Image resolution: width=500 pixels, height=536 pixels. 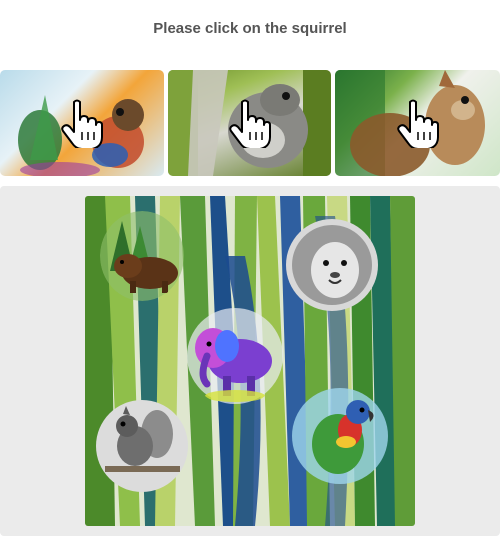 What do you see at coordinates (332, 265) in the screenshot?
I see `lion-image` at bounding box center [332, 265].